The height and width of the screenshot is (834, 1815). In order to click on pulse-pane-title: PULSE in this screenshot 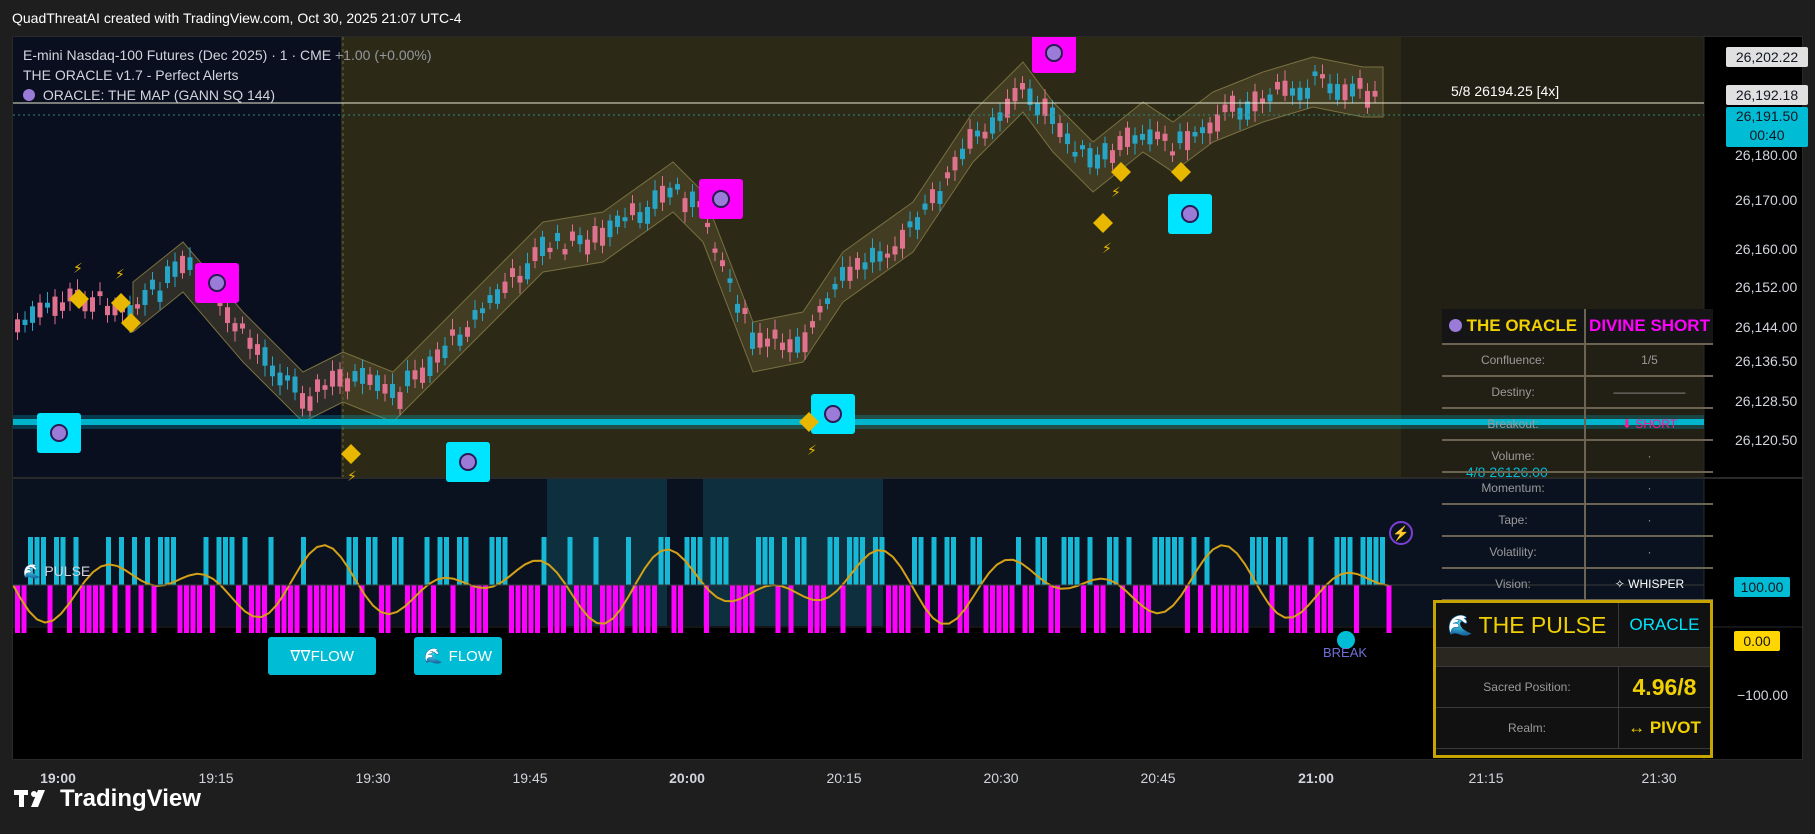, I will do `click(67, 571)`.